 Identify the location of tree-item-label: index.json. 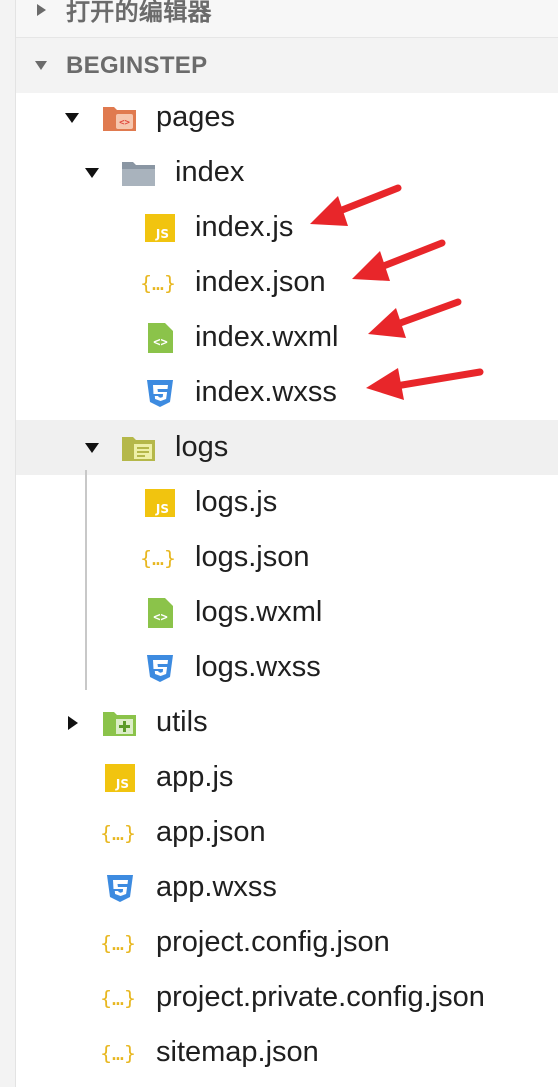
(260, 282).